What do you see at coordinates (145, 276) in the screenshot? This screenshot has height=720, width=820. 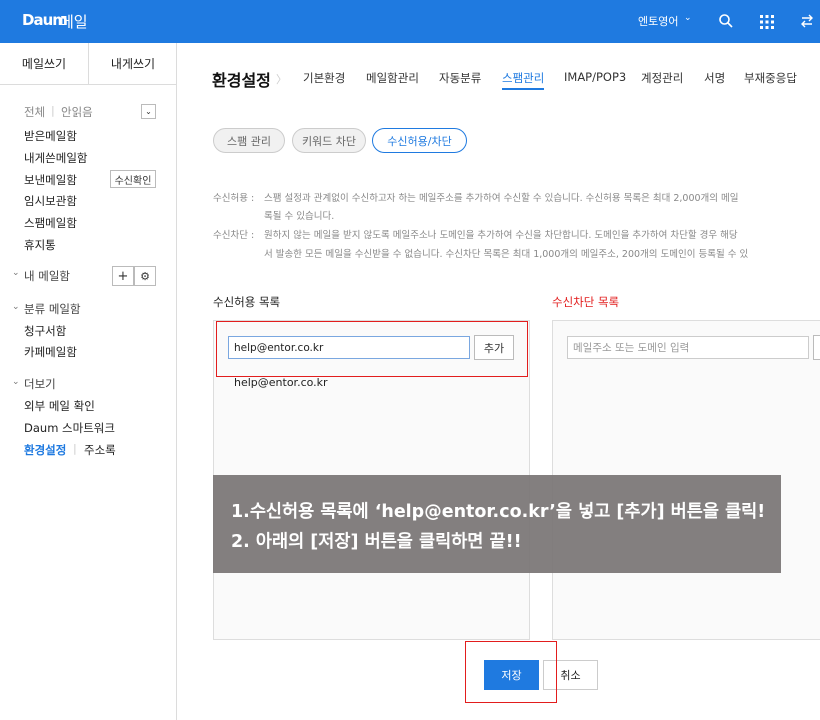 I see `gear-icon: ⚙` at bounding box center [145, 276].